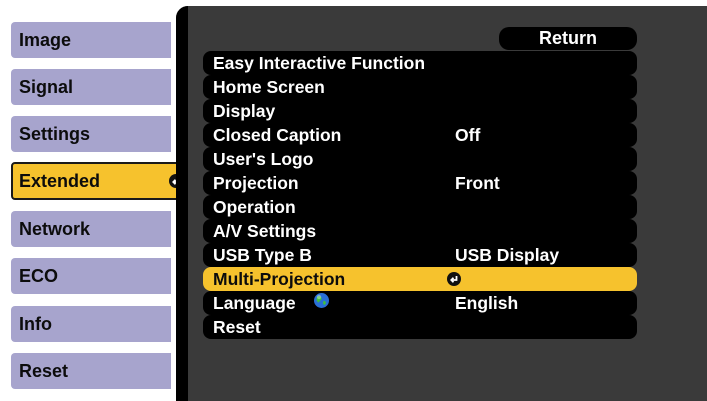  What do you see at coordinates (254, 303) in the screenshot?
I see `menu-item-label: Language` at bounding box center [254, 303].